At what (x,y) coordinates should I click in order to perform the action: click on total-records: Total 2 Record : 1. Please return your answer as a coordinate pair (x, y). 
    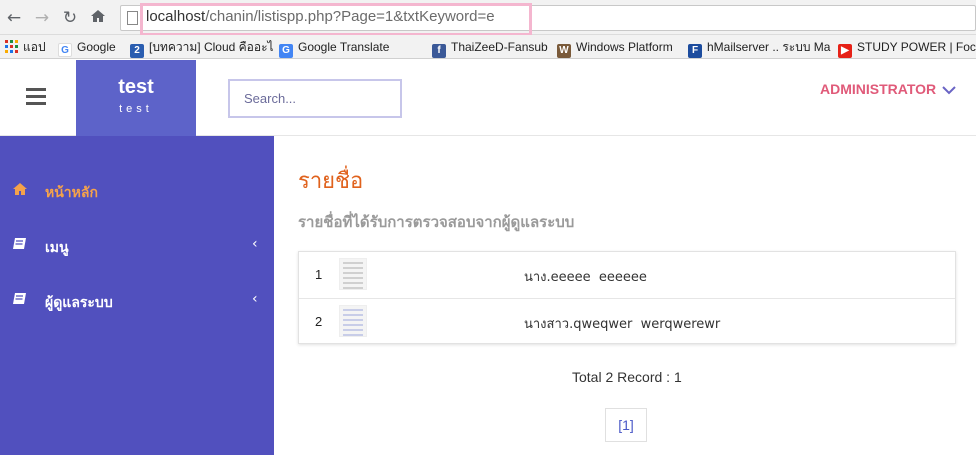
    Looking at the image, I should click on (627, 377).